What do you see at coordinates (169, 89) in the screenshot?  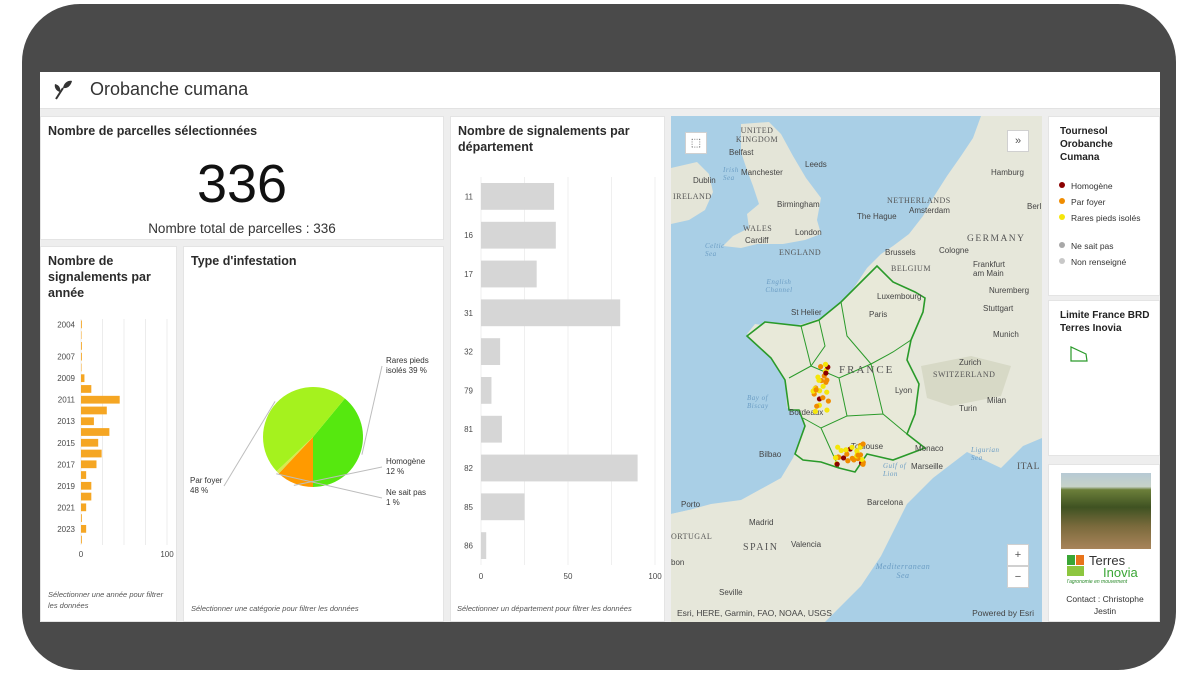 I see `app-title: Orobanche cumana` at bounding box center [169, 89].